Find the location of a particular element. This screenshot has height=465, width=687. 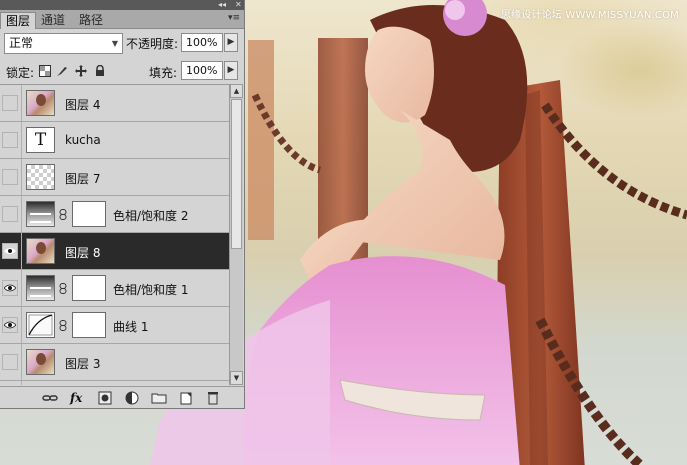

layer-row: 曲线 1 is located at coordinates (114, 325).